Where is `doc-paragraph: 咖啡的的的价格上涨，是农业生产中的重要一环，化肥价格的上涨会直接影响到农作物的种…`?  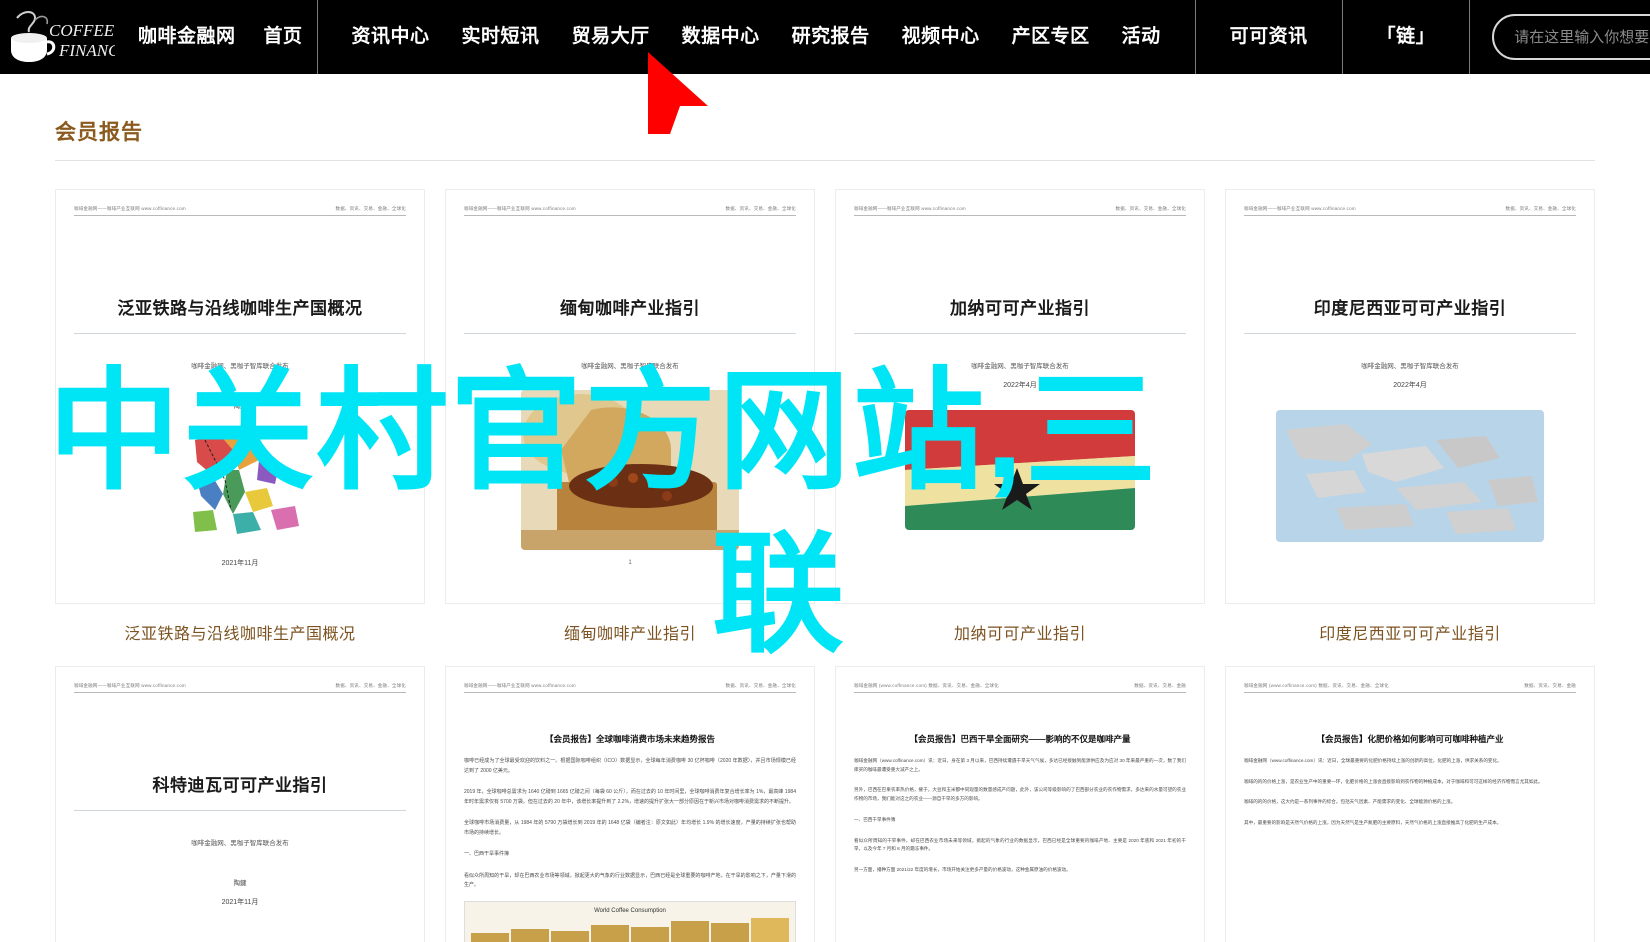
doc-paragraph: 咖啡的的的价格上涨，是农业生产中的重要一环，化肥价格的上涨会直接影响到农作物的种… is located at coordinates (1393, 781).